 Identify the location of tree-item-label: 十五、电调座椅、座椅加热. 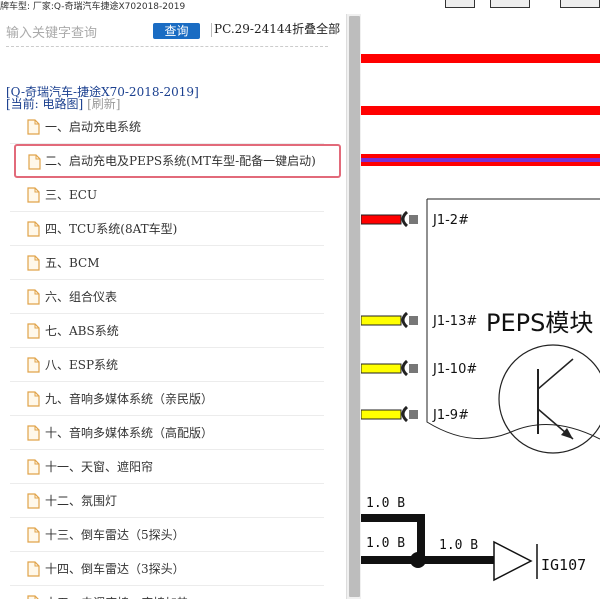
(117, 592).